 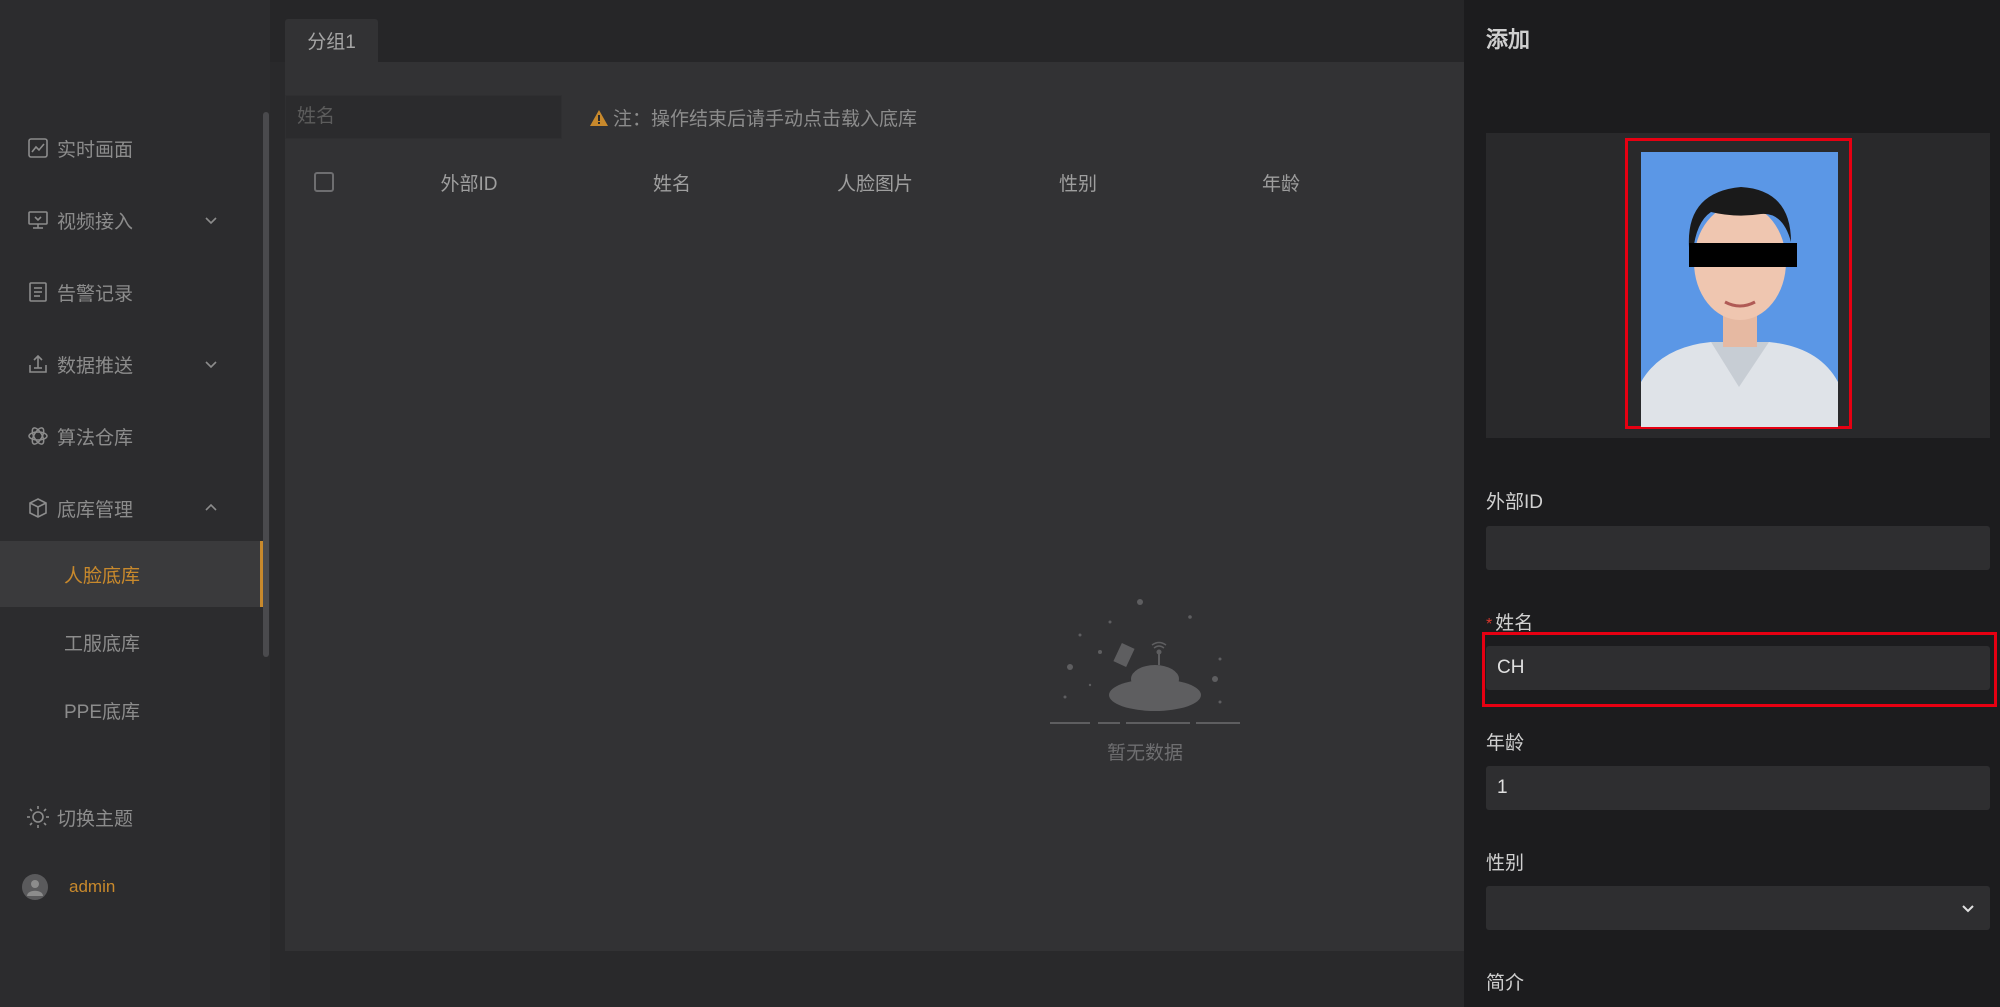 I want to click on notice-text: 注：操作结束后请手动点击载入底库, so click(x=765, y=119).